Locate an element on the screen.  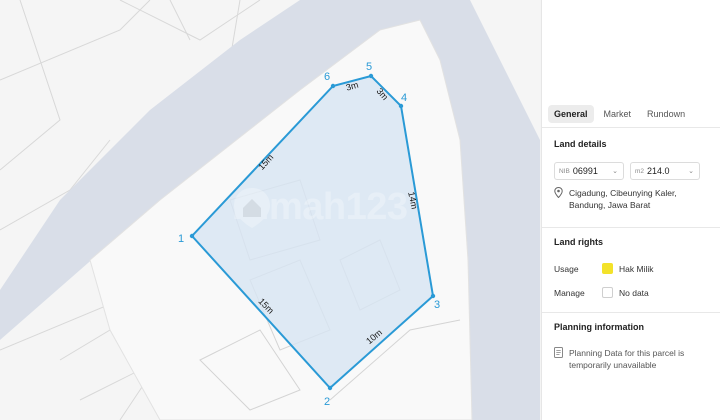
planning-title: Planning information is located at coordinates (599, 327).